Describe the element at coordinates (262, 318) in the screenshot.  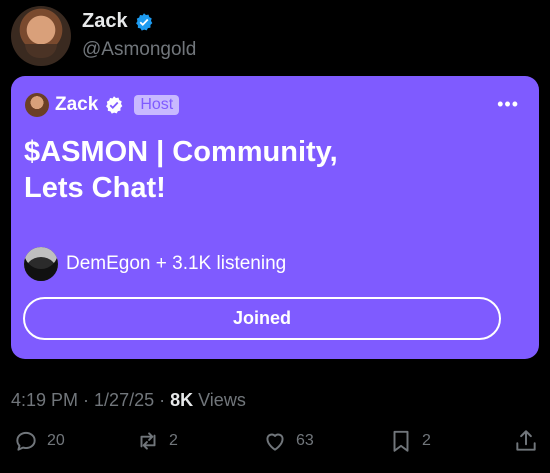
I see `joined-button: Joined` at that location.